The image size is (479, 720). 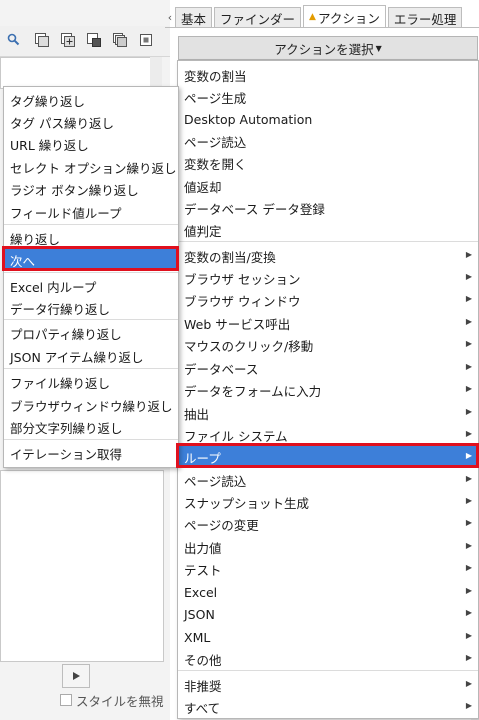 What do you see at coordinates (328, 97) in the screenshot?
I see `action-menu-item: ページ生成` at bounding box center [328, 97].